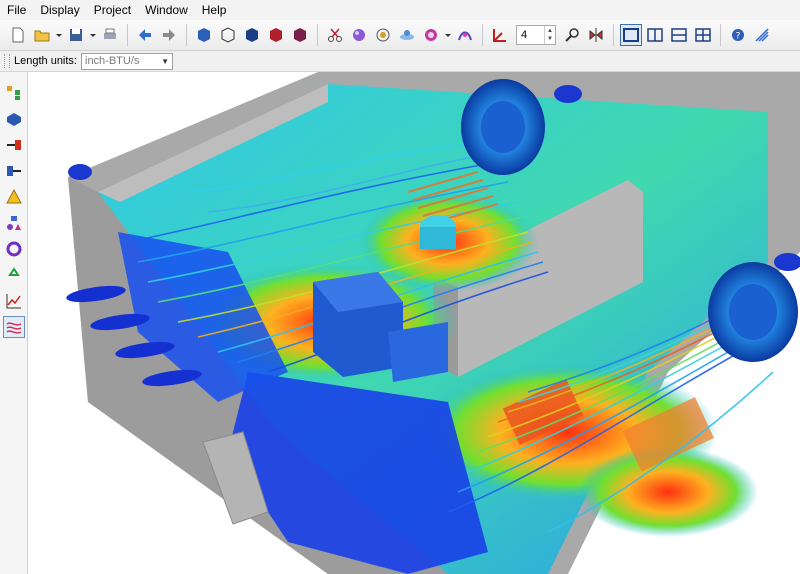 This screenshot has height=574, width=800. I want to click on tree-icon, so click(14, 93).